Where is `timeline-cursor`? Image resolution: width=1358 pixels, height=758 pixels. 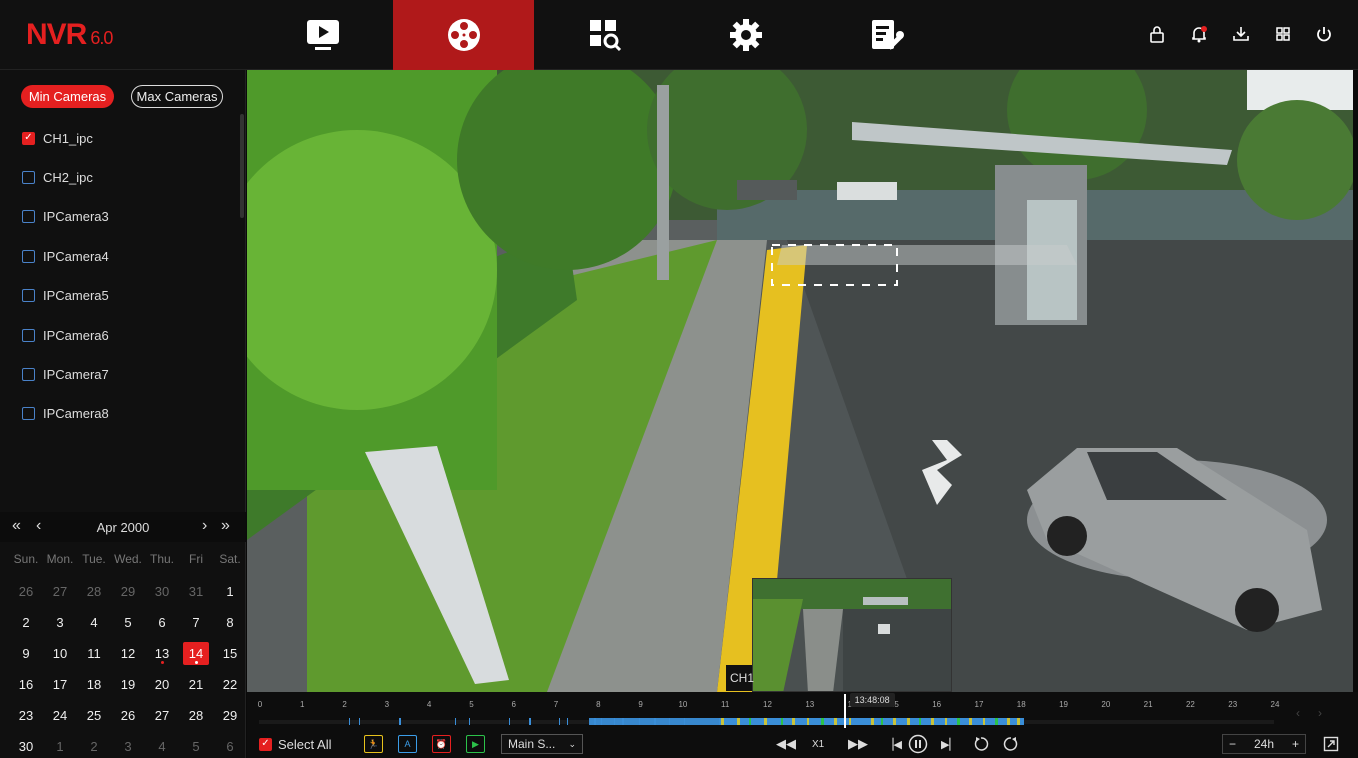
timeline-cursor is located at coordinates (844, 711).